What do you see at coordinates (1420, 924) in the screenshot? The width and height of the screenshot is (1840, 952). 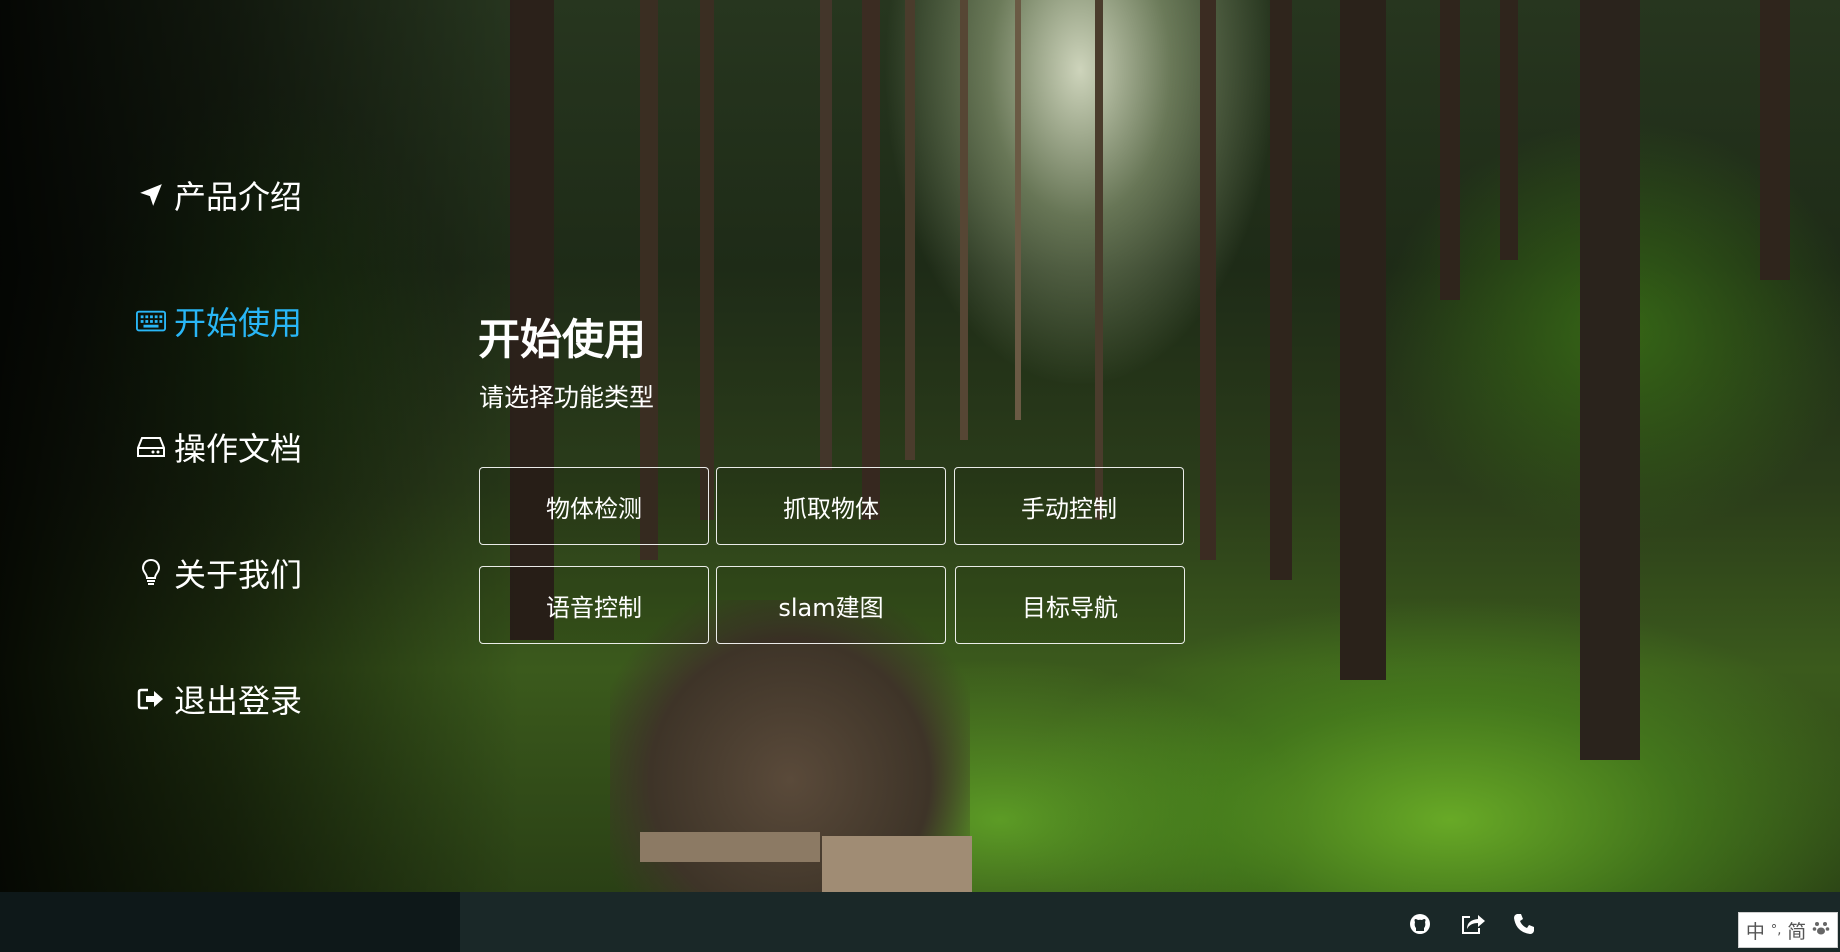 I see `github-icon` at bounding box center [1420, 924].